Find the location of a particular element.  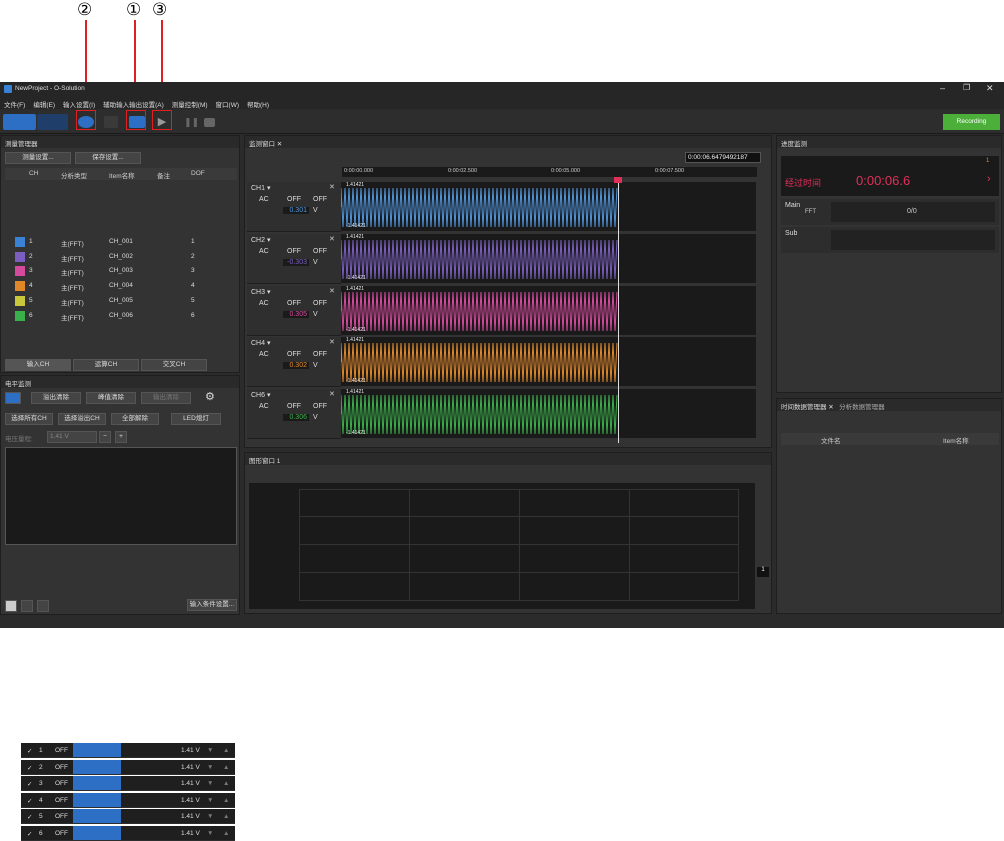

trigger-icon is located at coordinates (236, 122).